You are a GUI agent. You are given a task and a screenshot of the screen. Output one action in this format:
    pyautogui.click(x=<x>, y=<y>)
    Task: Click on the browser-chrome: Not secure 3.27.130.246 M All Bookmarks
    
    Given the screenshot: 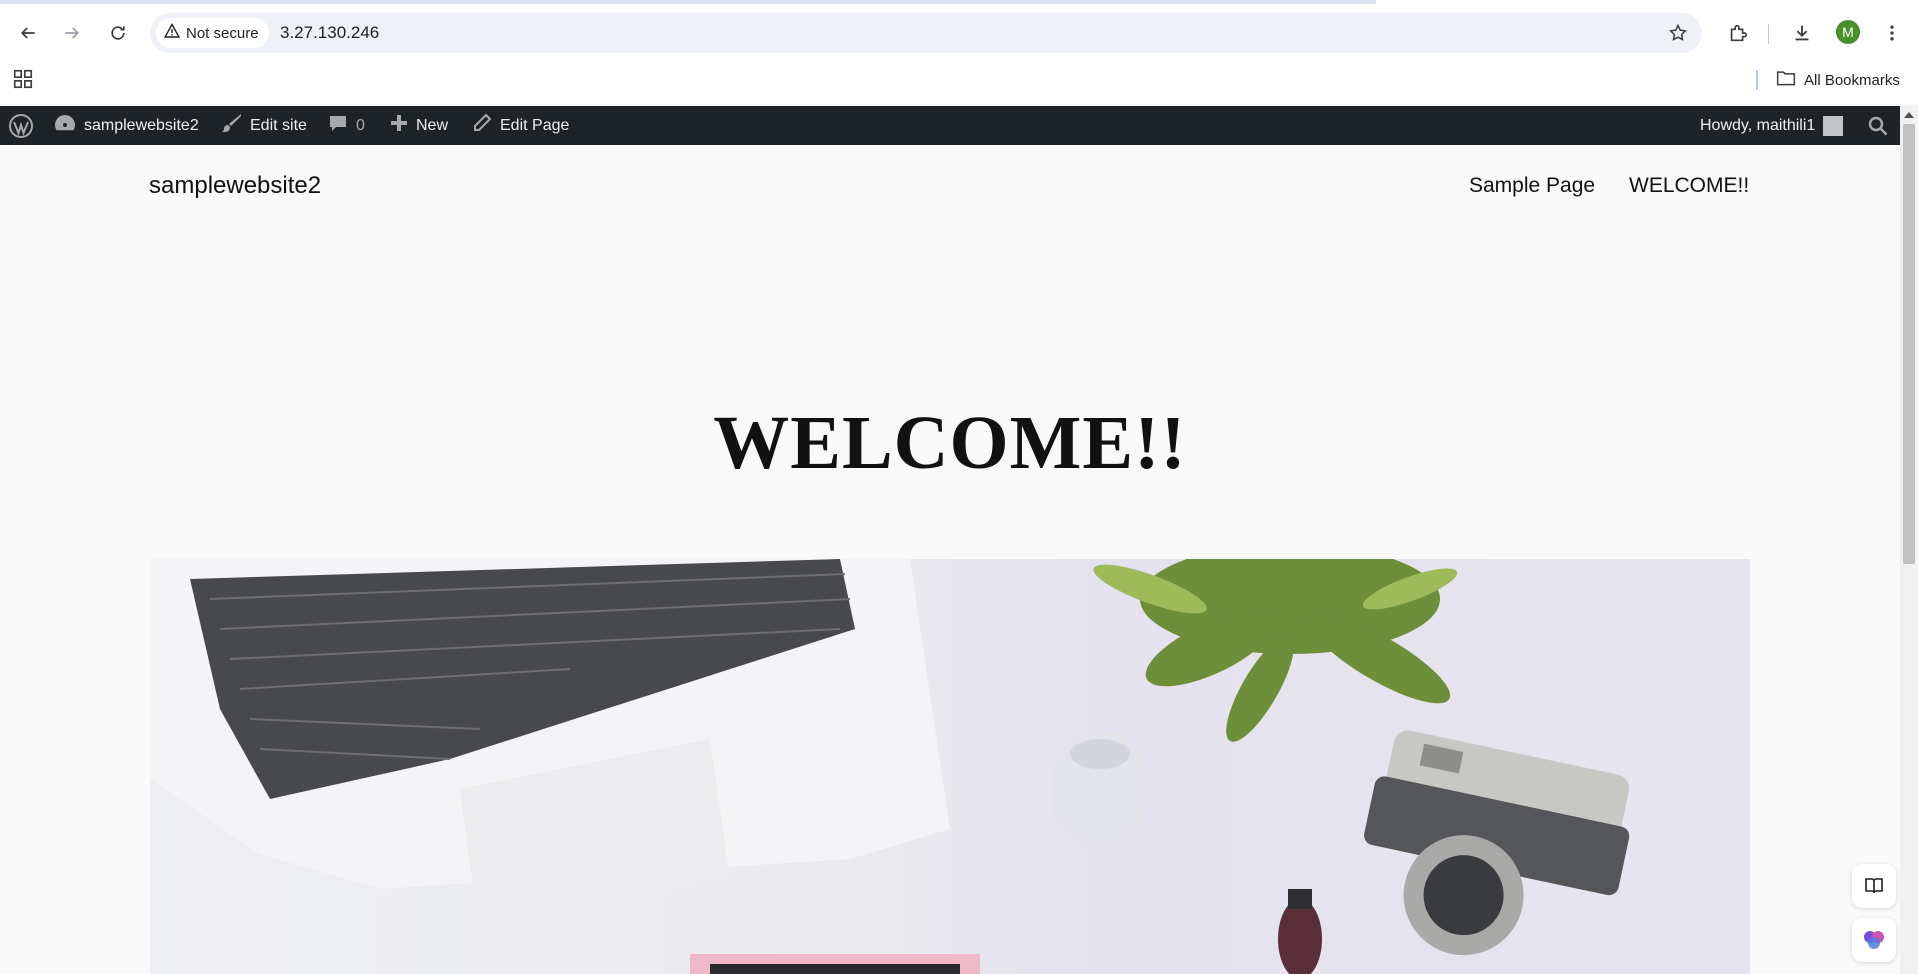 What is the action you would take?
    pyautogui.click(x=959, y=52)
    